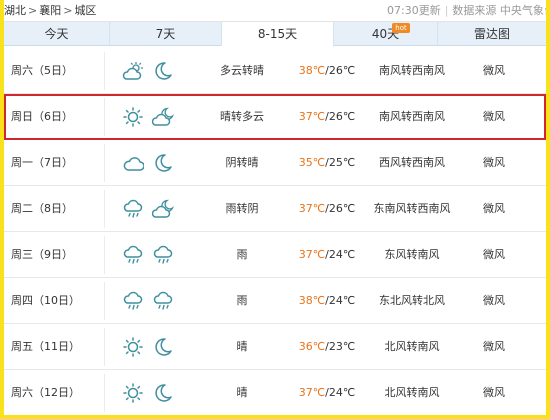 The width and height of the screenshot is (550, 419). What do you see at coordinates (412, 254) in the screenshot?
I see `wind-direction: 东风转南风` at bounding box center [412, 254].